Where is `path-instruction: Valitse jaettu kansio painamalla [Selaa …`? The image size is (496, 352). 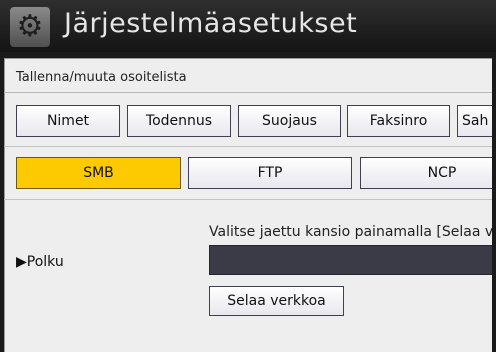 path-instruction: Valitse jaettu kansio painamalla [Selaa … is located at coordinates (352, 232).